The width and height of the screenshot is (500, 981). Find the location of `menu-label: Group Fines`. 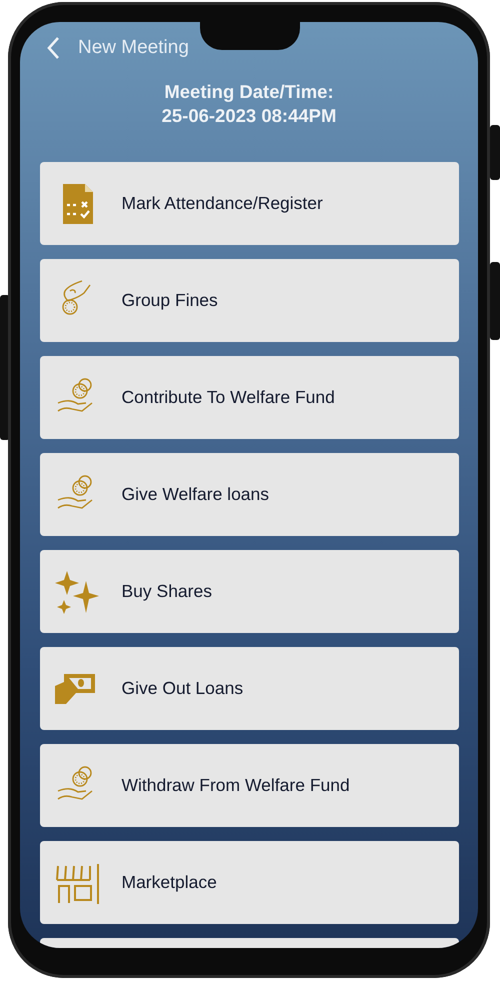

menu-label: Group Fines is located at coordinates (170, 300).